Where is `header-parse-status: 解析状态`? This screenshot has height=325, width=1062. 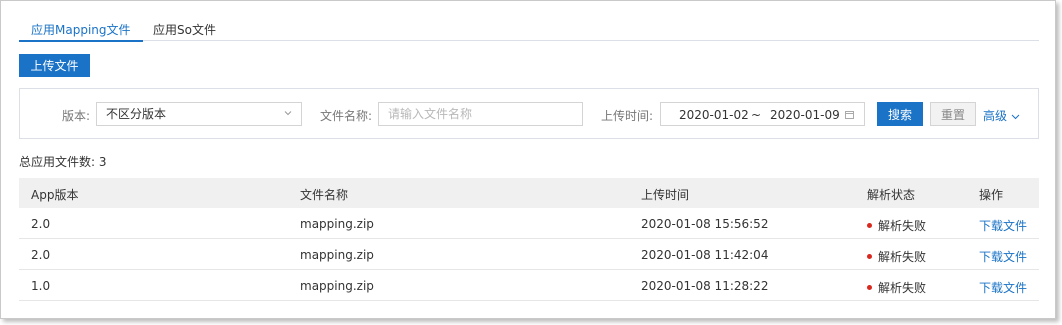 header-parse-status: 解析状态 is located at coordinates (891, 195).